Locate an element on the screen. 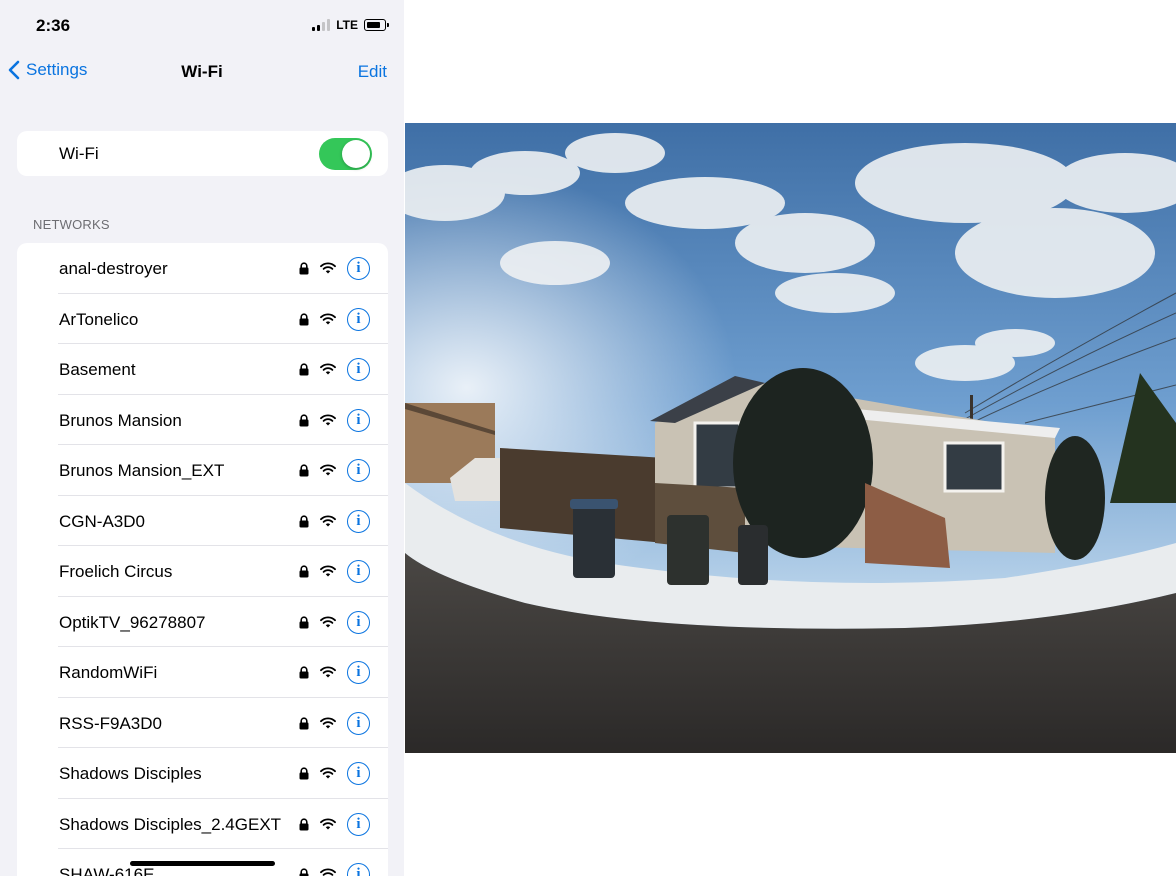 The width and height of the screenshot is (1176, 876). network-name: Shadows Disciples_2.4GEXT is located at coordinates (170, 824).